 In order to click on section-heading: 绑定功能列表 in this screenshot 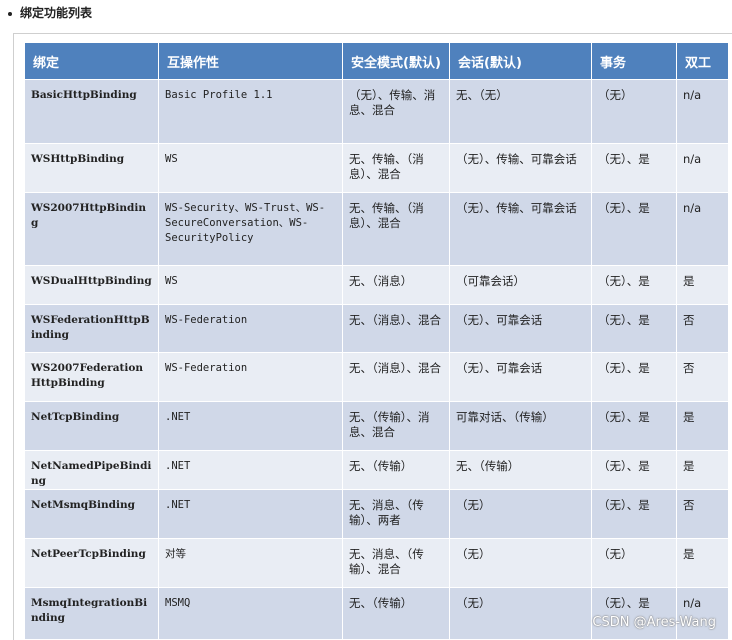, I will do `click(50, 12)`.